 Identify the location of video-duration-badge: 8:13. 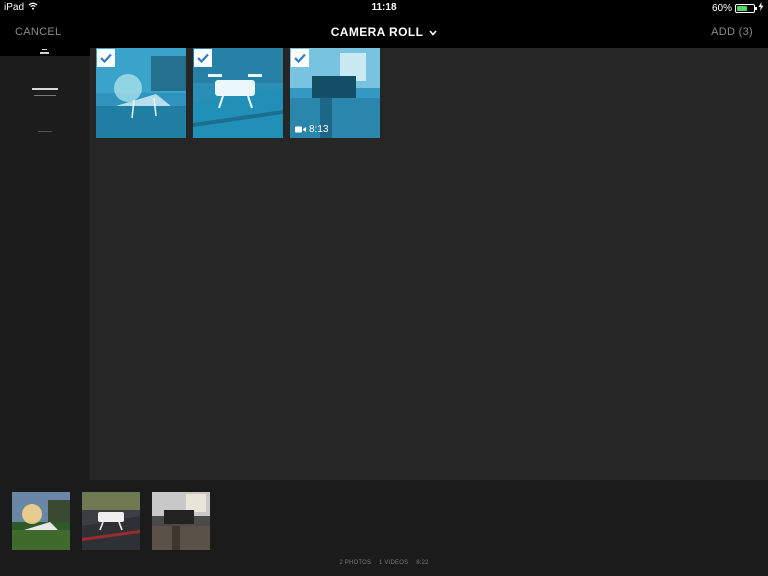
(311, 129).